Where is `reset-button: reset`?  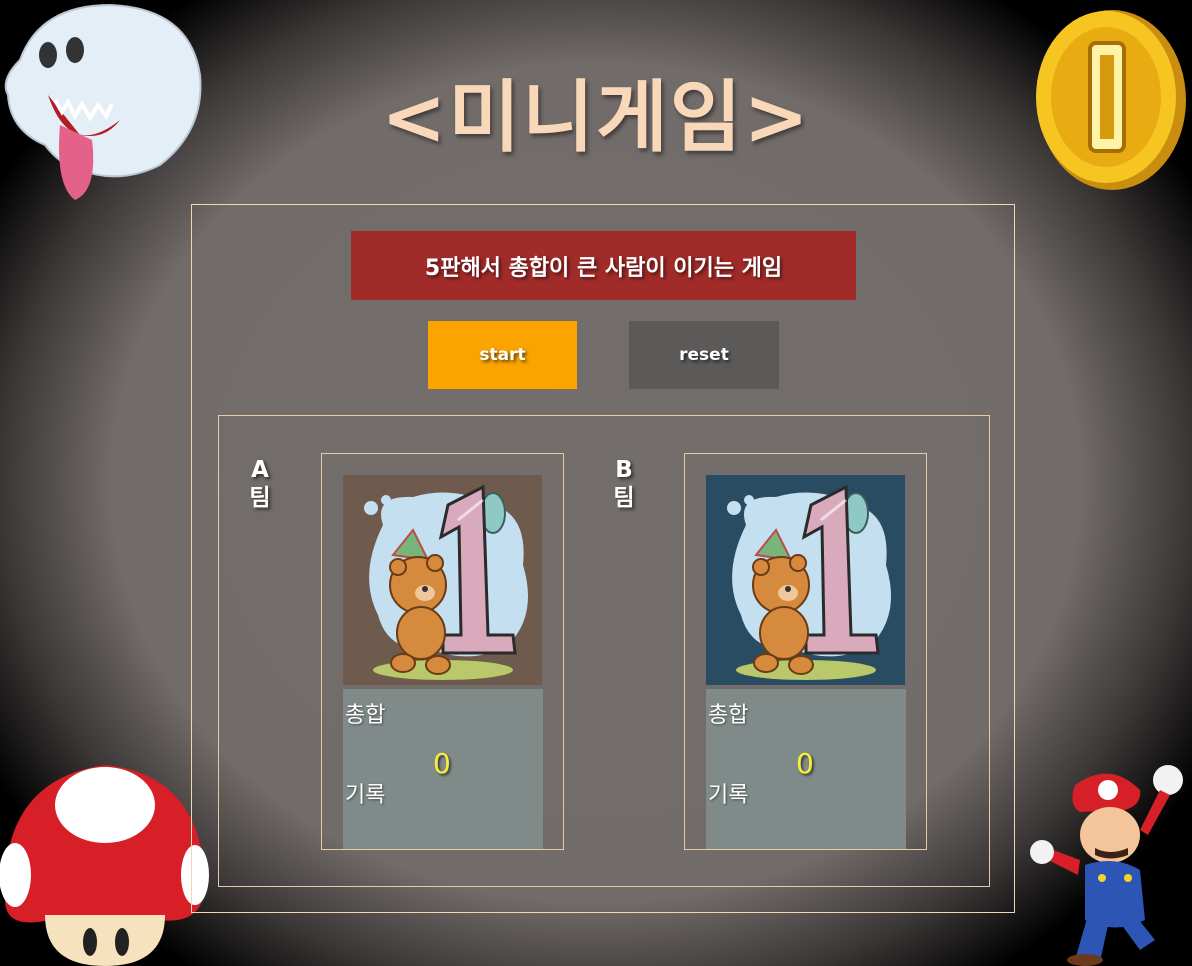 reset-button: reset is located at coordinates (704, 355).